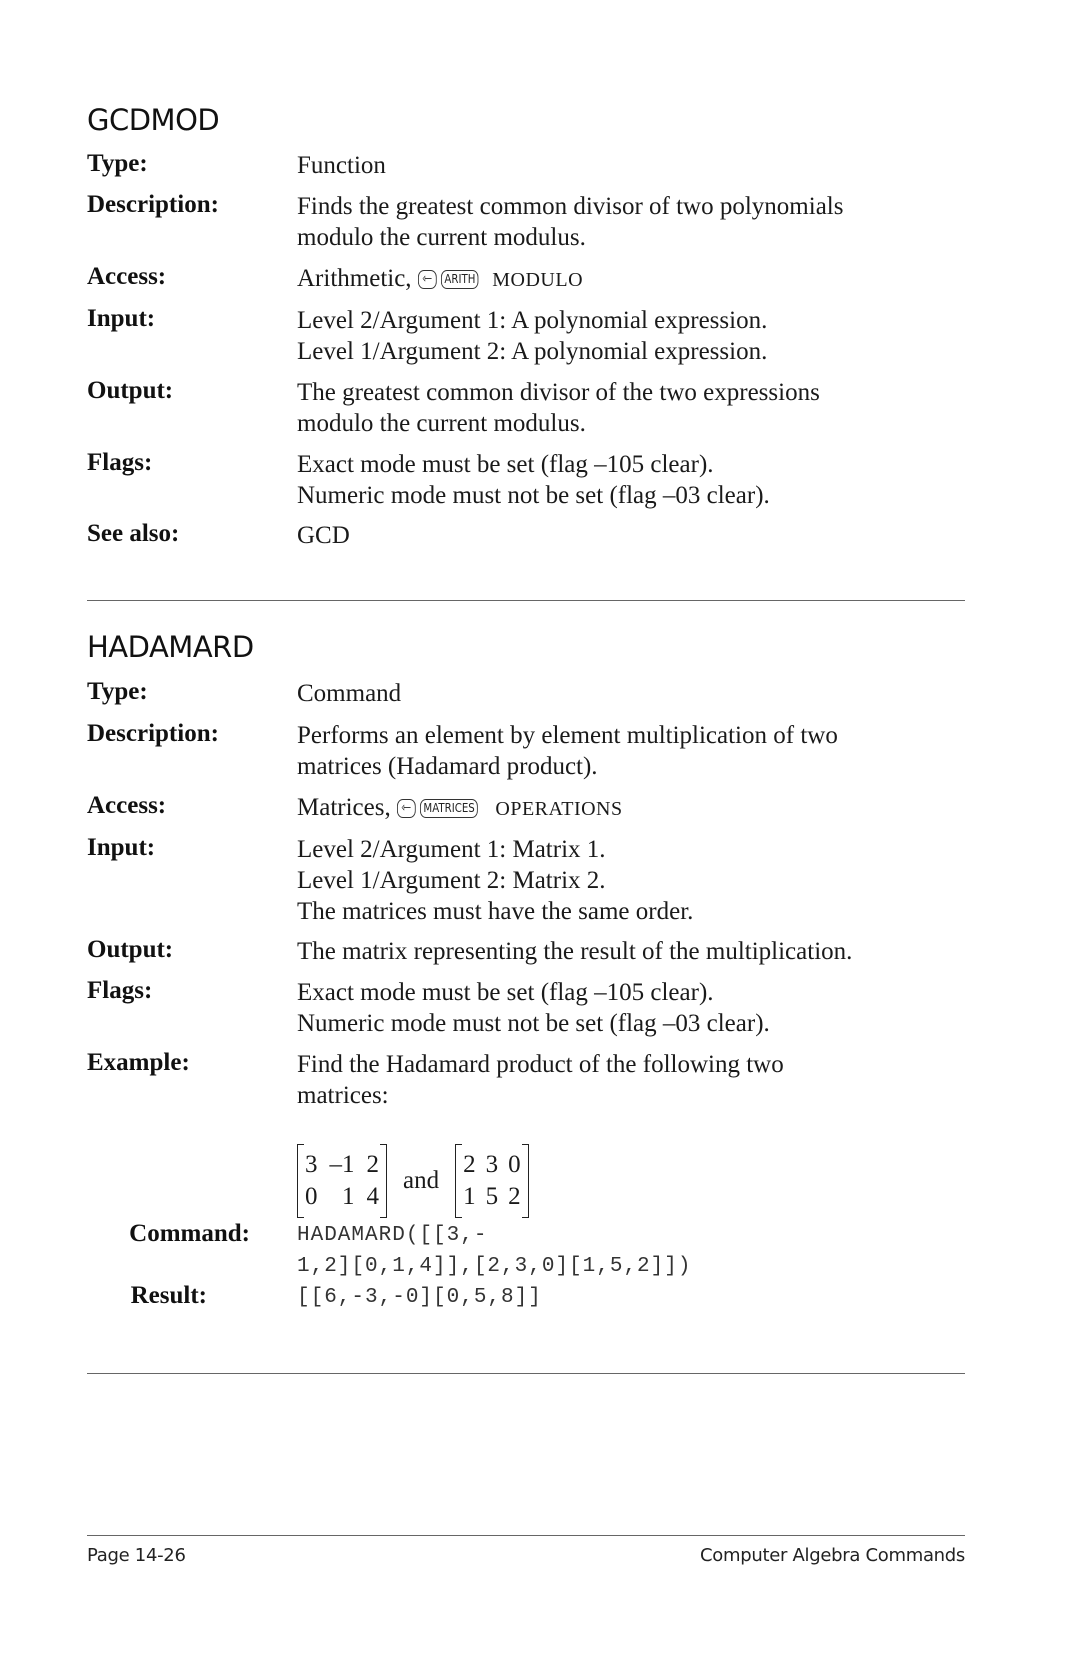  What do you see at coordinates (347, 807) in the screenshot?
I see `access-prefix: Matrices,` at bounding box center [347, 807].